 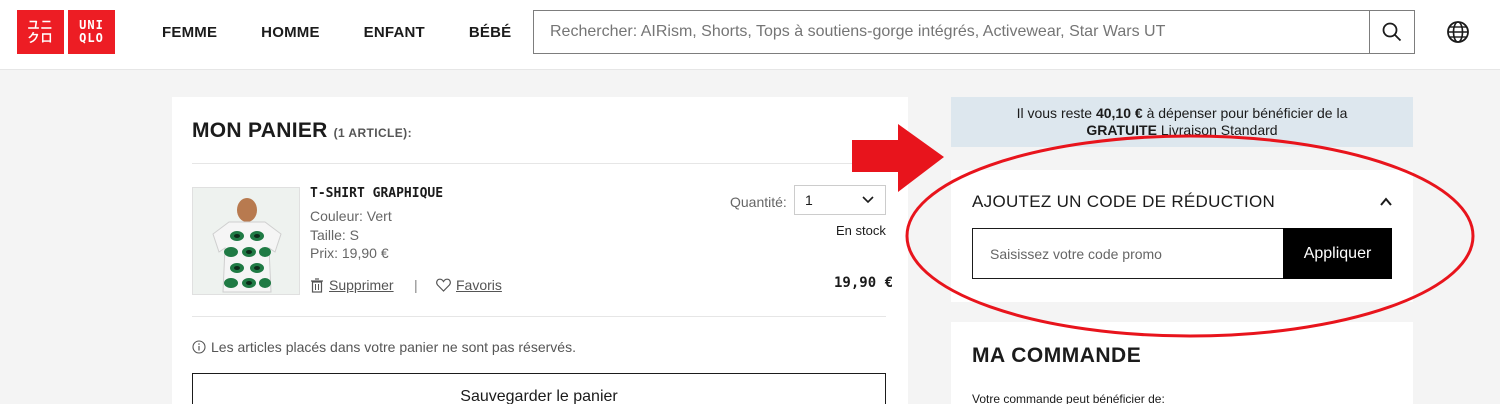 I want to click on product-price: Prix: 19,90 €, so click(x=349, y=253).